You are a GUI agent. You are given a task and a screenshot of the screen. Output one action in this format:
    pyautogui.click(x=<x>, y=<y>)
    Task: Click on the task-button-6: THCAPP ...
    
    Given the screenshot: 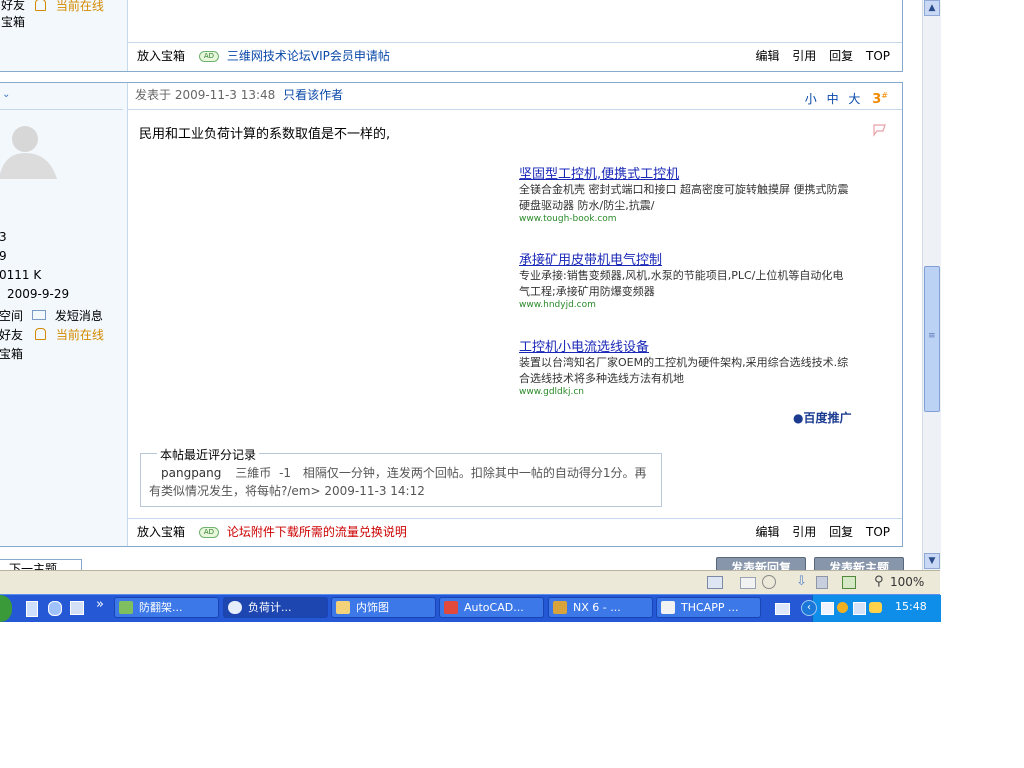 What is the action you would take?
    pyautogui.click(x=708, y=607)
    